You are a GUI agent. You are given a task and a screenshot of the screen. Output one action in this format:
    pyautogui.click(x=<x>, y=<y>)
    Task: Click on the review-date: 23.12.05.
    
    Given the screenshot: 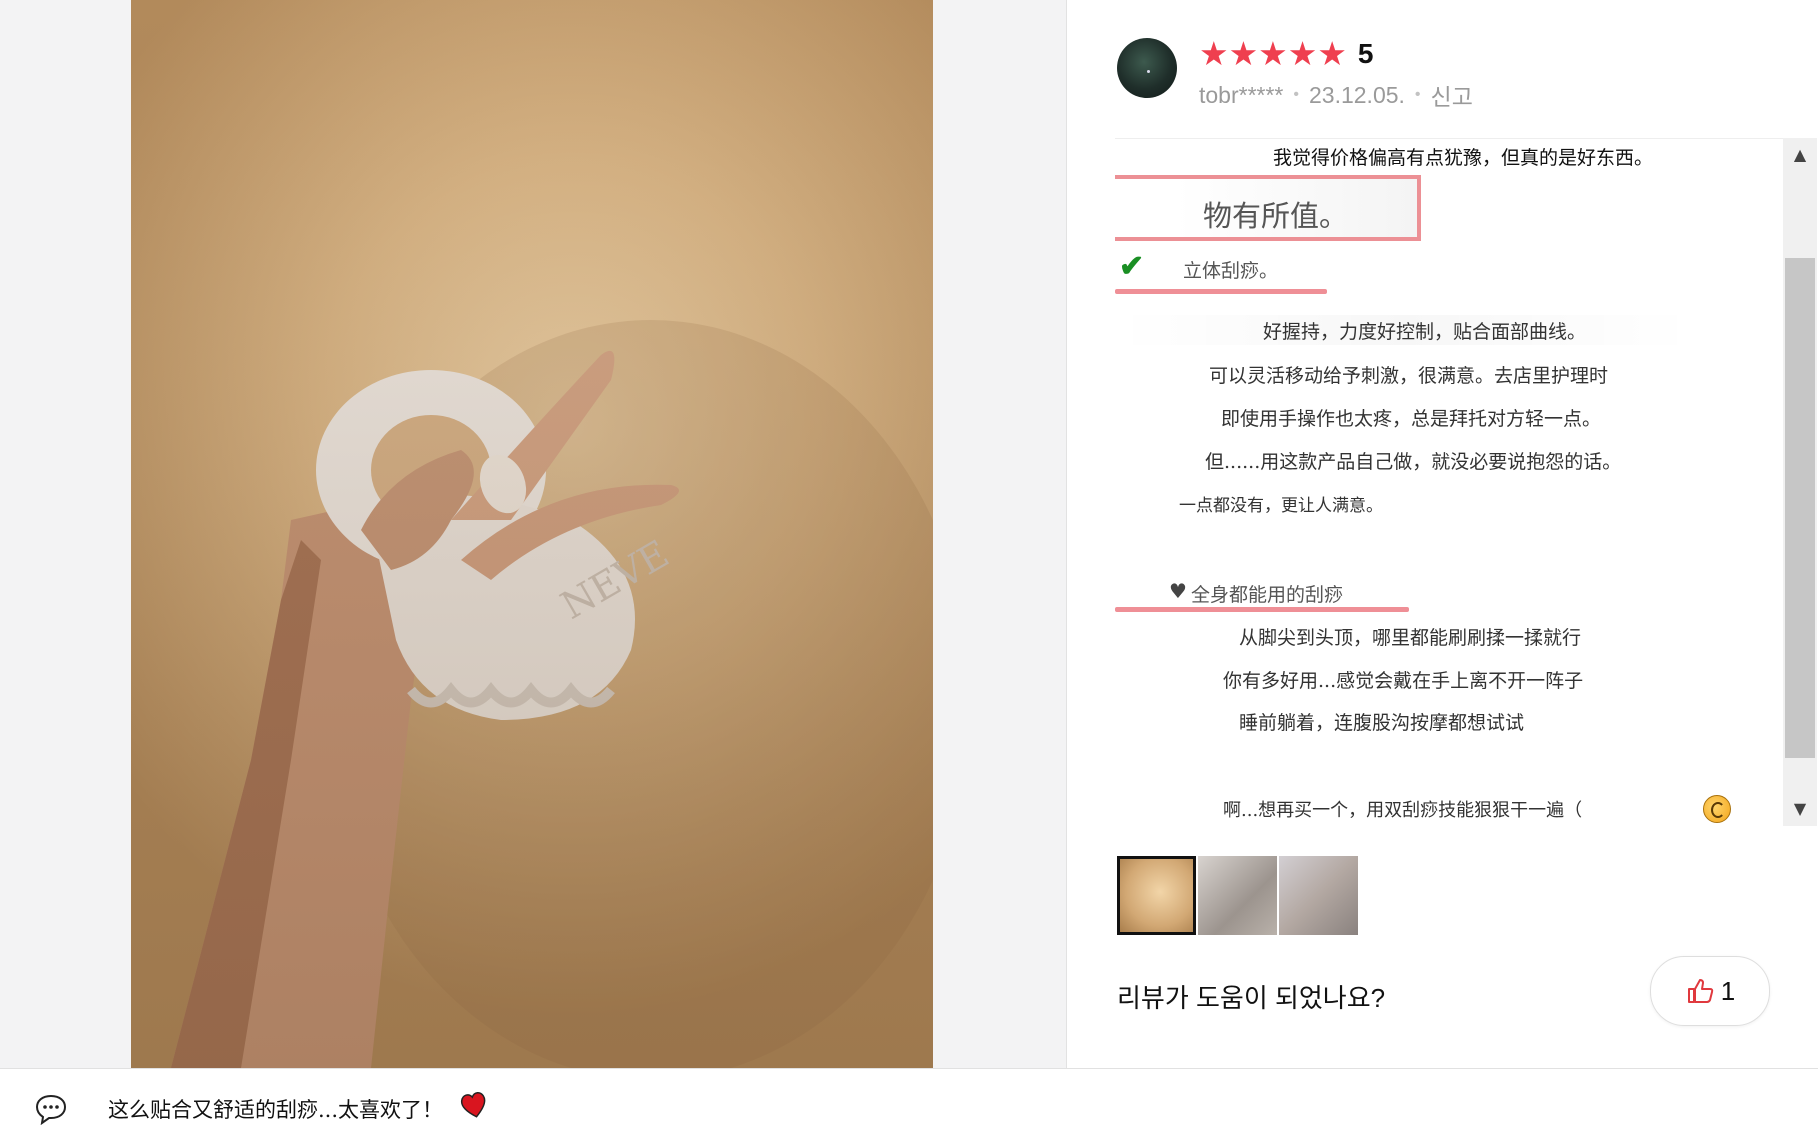 What is the action you would take?
    pyautogui.click(x=1357, y=94)
    